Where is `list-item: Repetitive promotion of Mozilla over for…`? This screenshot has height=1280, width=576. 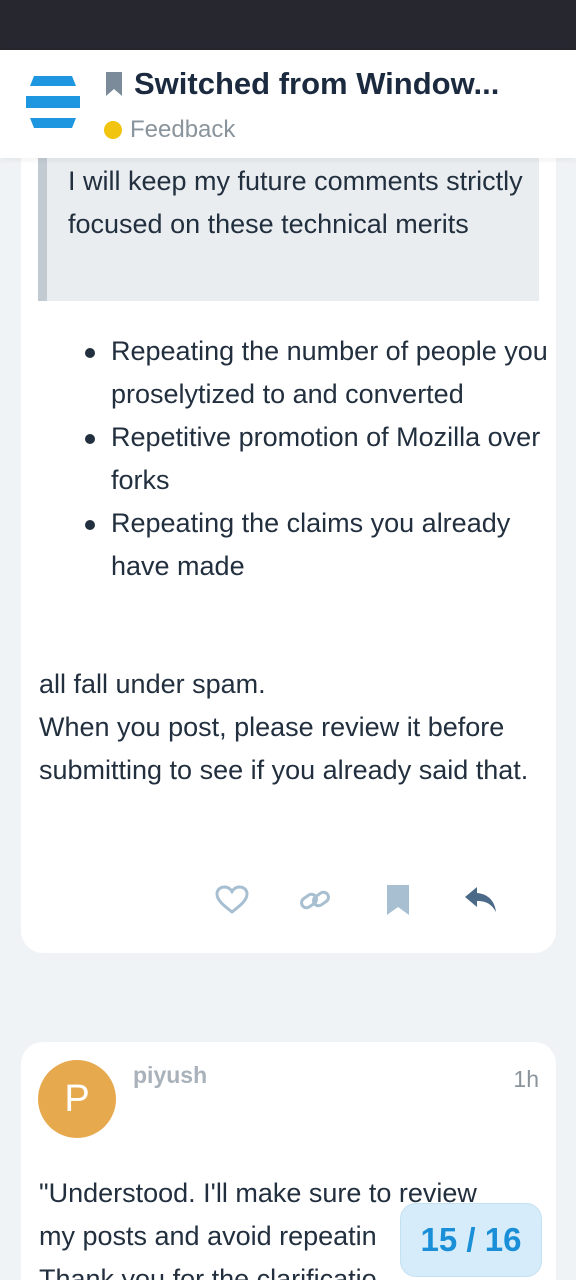 list-item: Repetitive promotion of Mozilla over for… is located at coordinates (318, 459).